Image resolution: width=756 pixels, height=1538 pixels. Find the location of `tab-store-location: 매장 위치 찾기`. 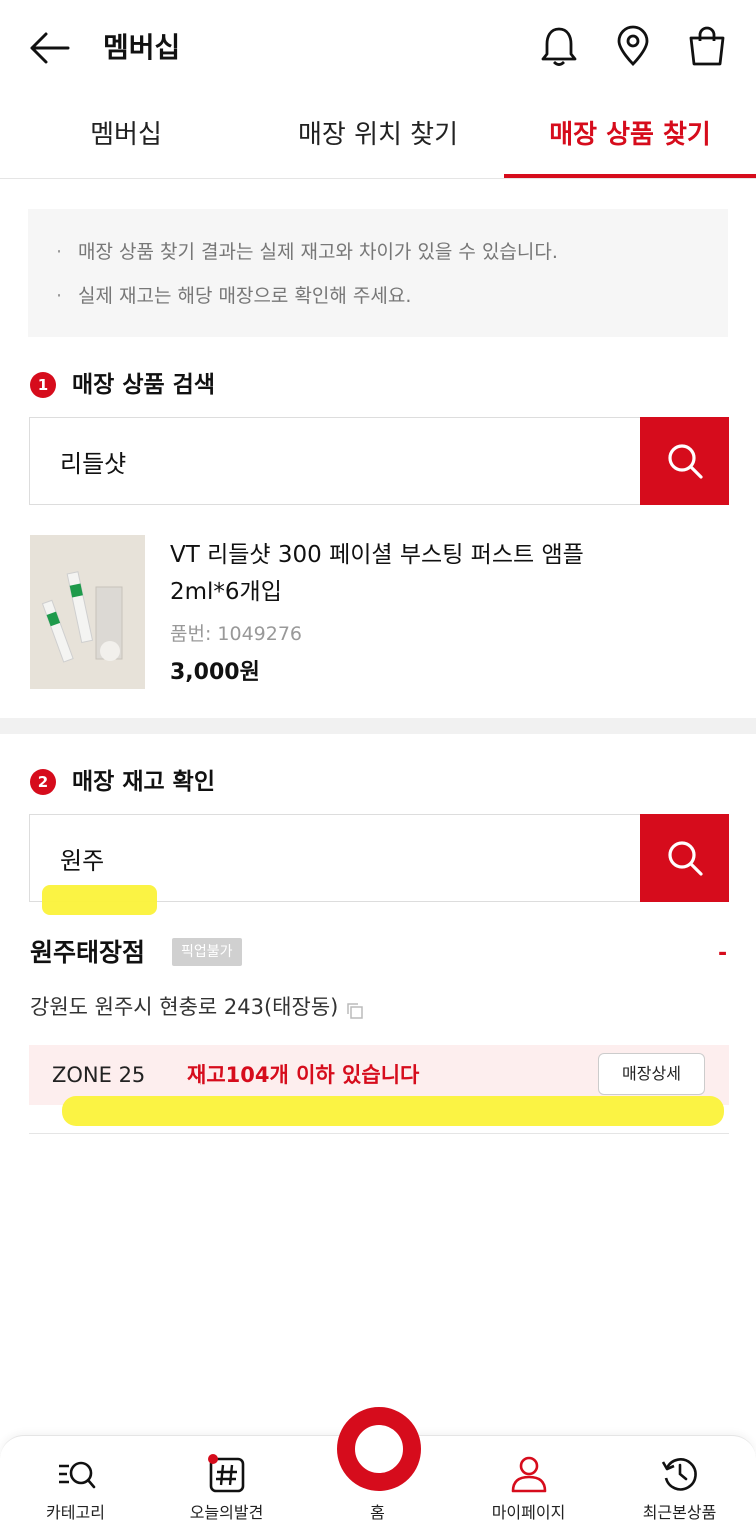

tab-store-location: 매장 위치 찾기 is located at coordinates (378, 136).